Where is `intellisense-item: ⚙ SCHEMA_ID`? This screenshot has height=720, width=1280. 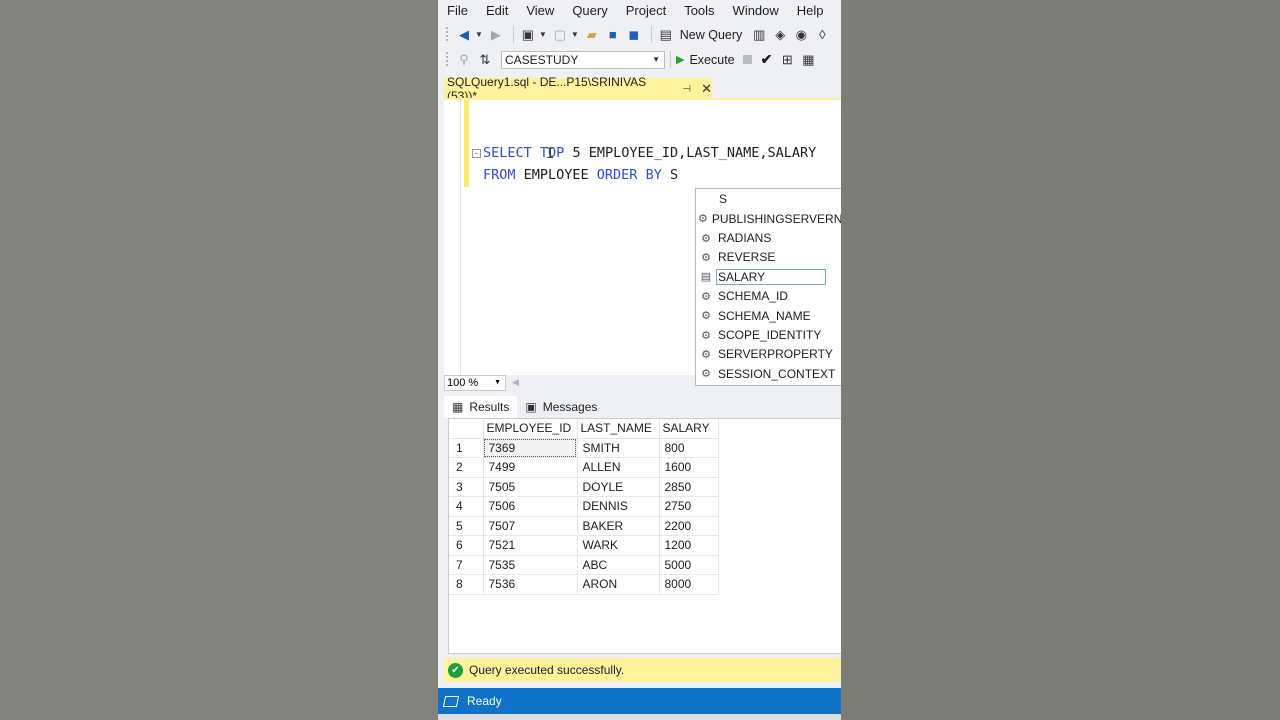 intellisense-item: ⚙ SCHEMA_ID is located at coordinates (768, 296).